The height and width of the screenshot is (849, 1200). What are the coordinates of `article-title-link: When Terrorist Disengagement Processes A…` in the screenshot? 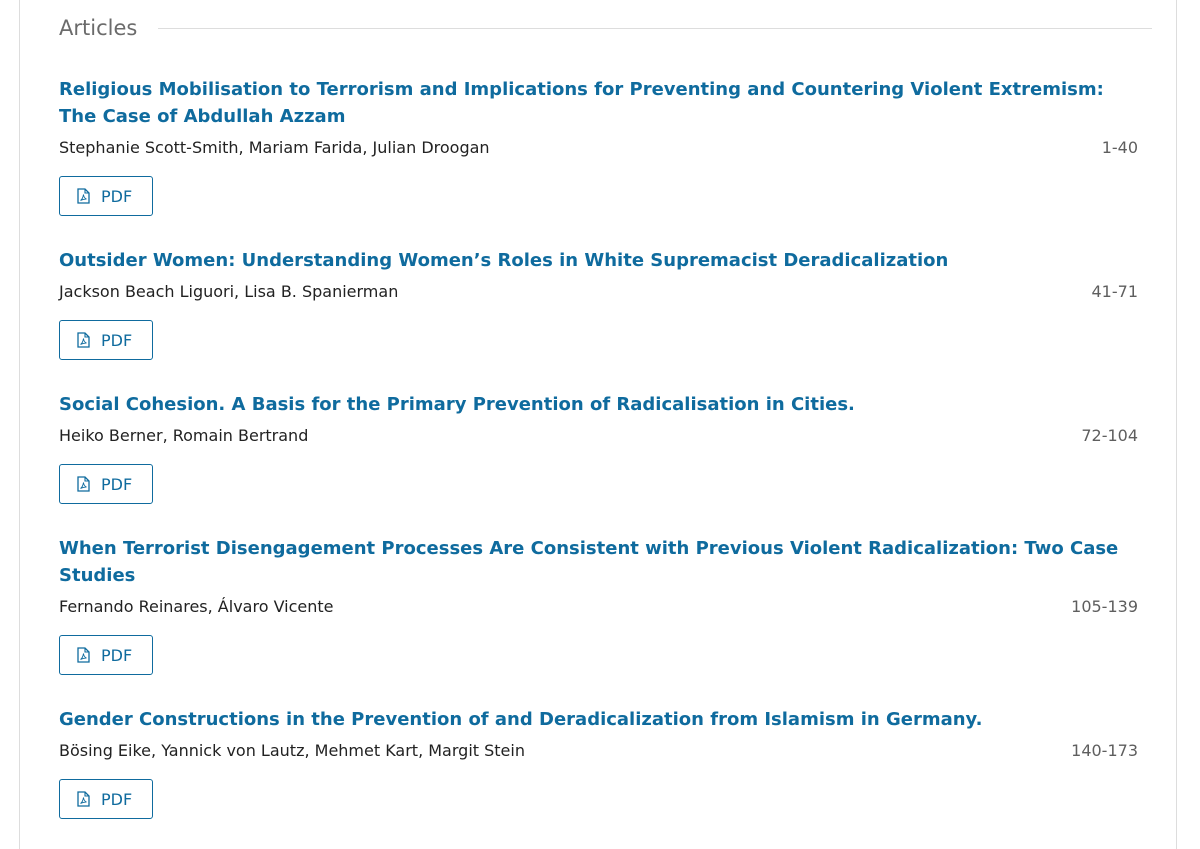 It's located at (598, 562).